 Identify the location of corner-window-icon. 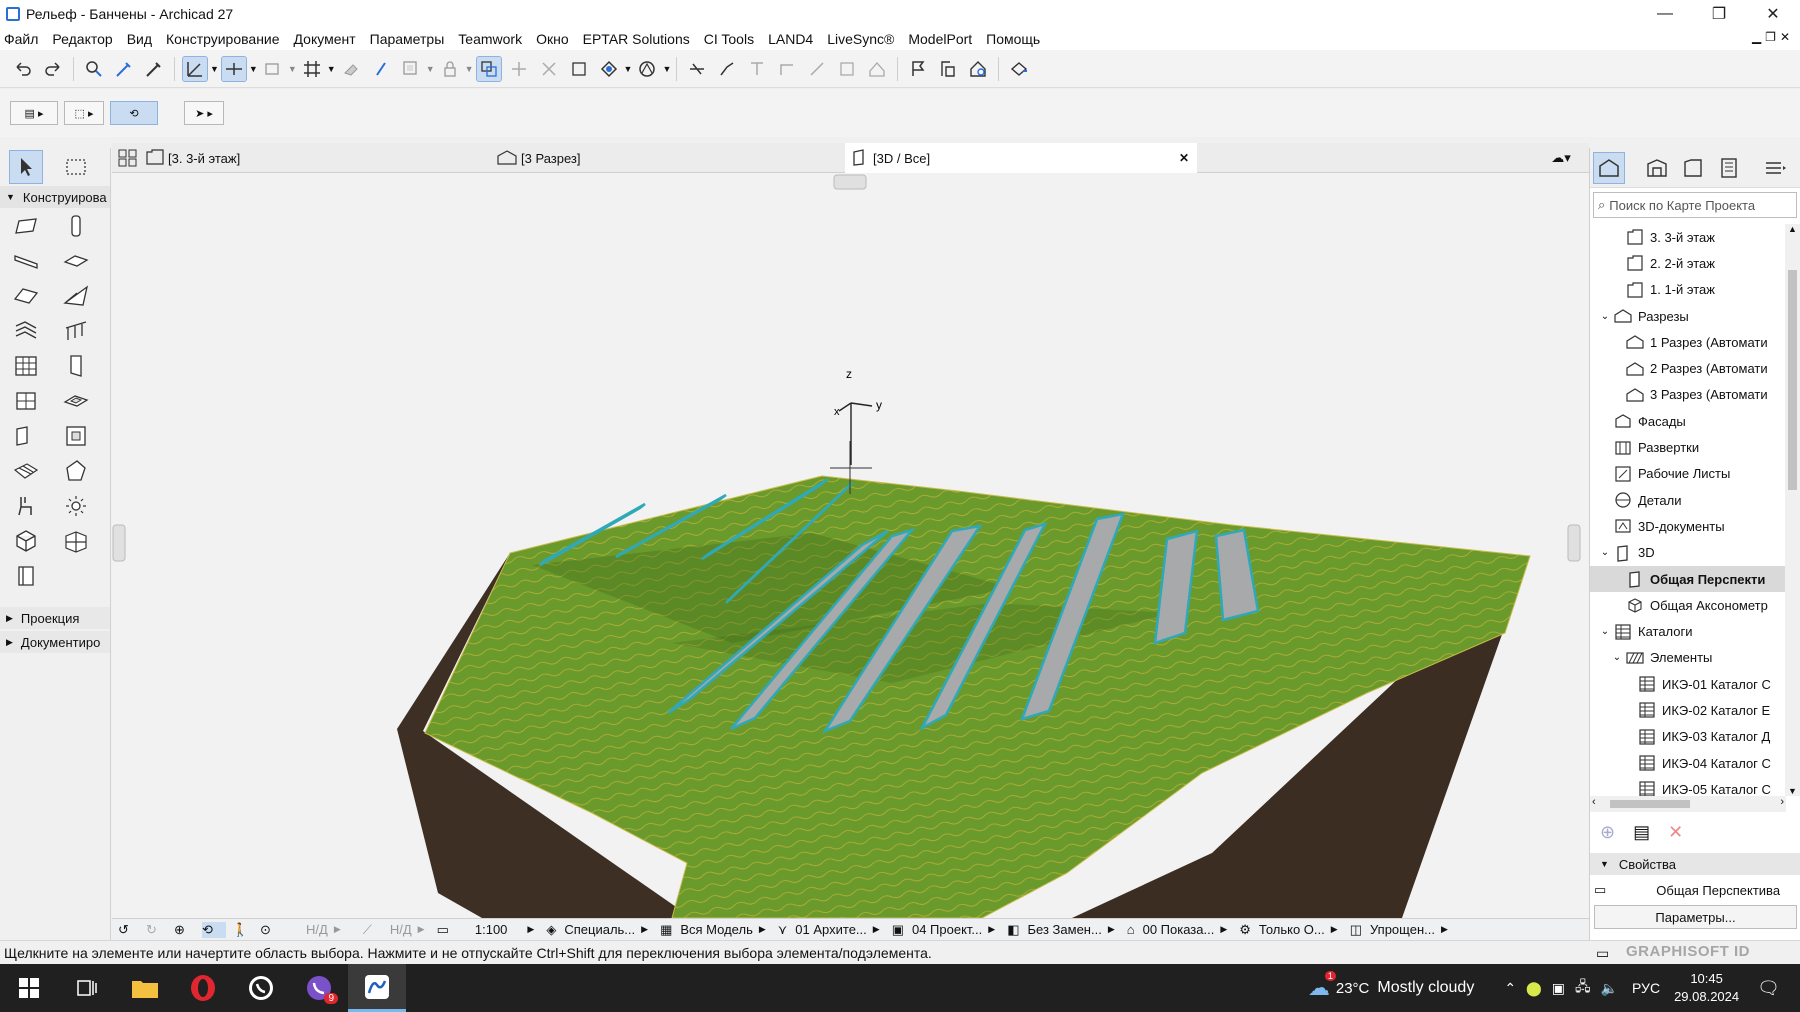
(26, 436).